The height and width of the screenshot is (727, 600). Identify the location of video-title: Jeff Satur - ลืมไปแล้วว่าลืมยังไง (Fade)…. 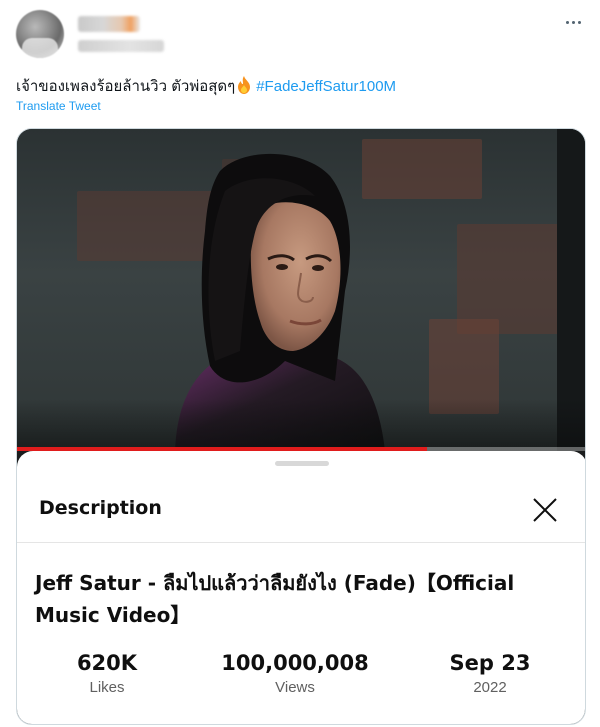
(275, 599).